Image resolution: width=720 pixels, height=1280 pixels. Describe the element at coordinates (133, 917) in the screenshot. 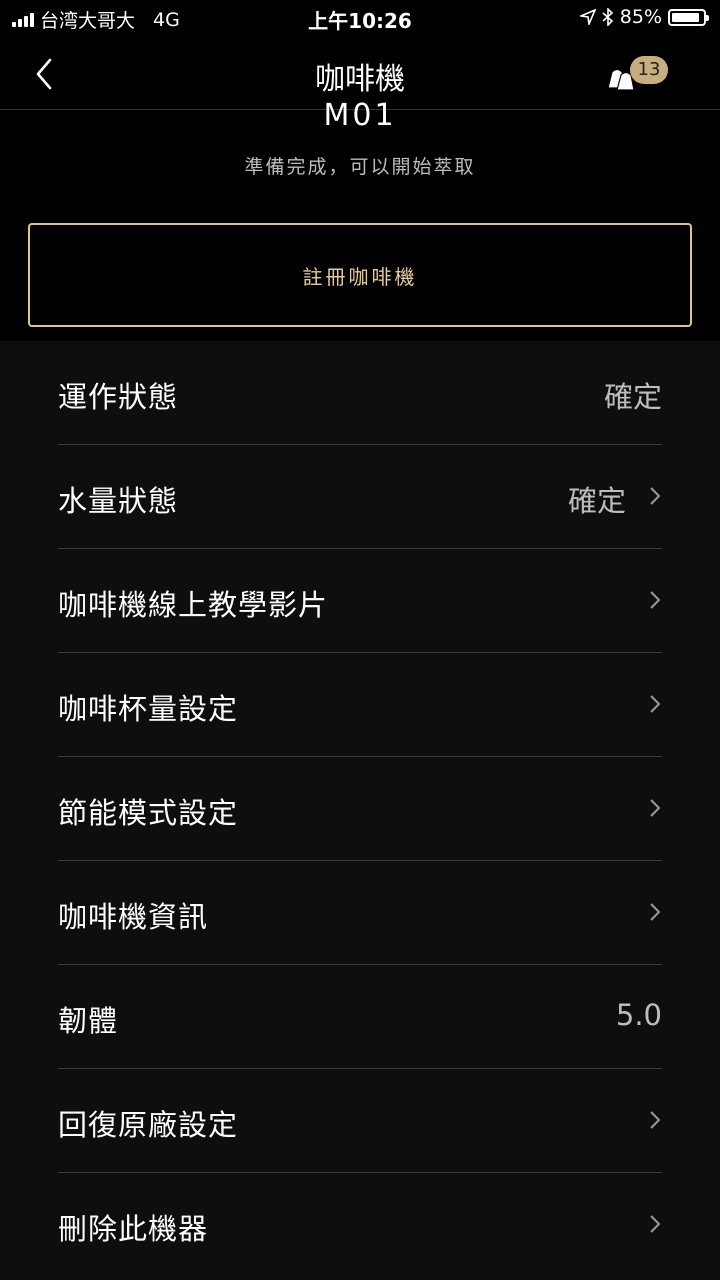

I see `settings-row-label: 咖啡機資訊` at that location.